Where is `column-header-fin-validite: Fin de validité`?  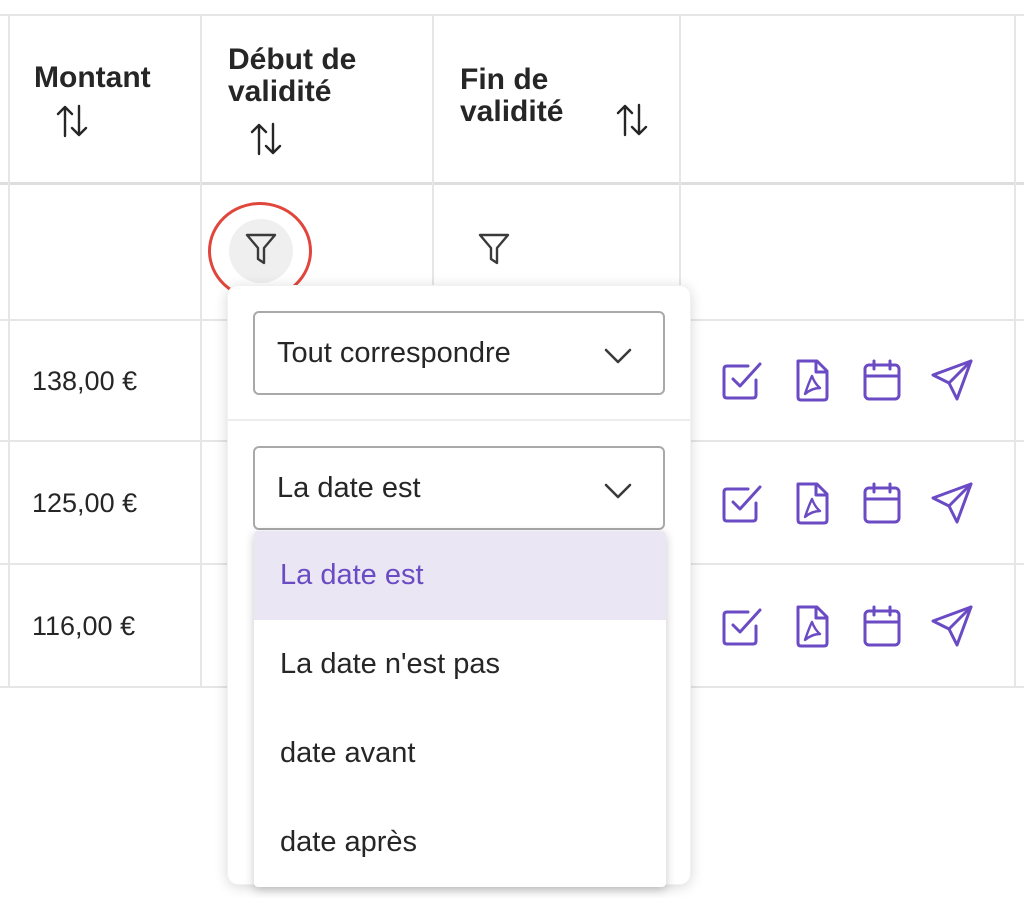 column-header-fin-validite: Fin de validité is located at coordinates (511, 96).